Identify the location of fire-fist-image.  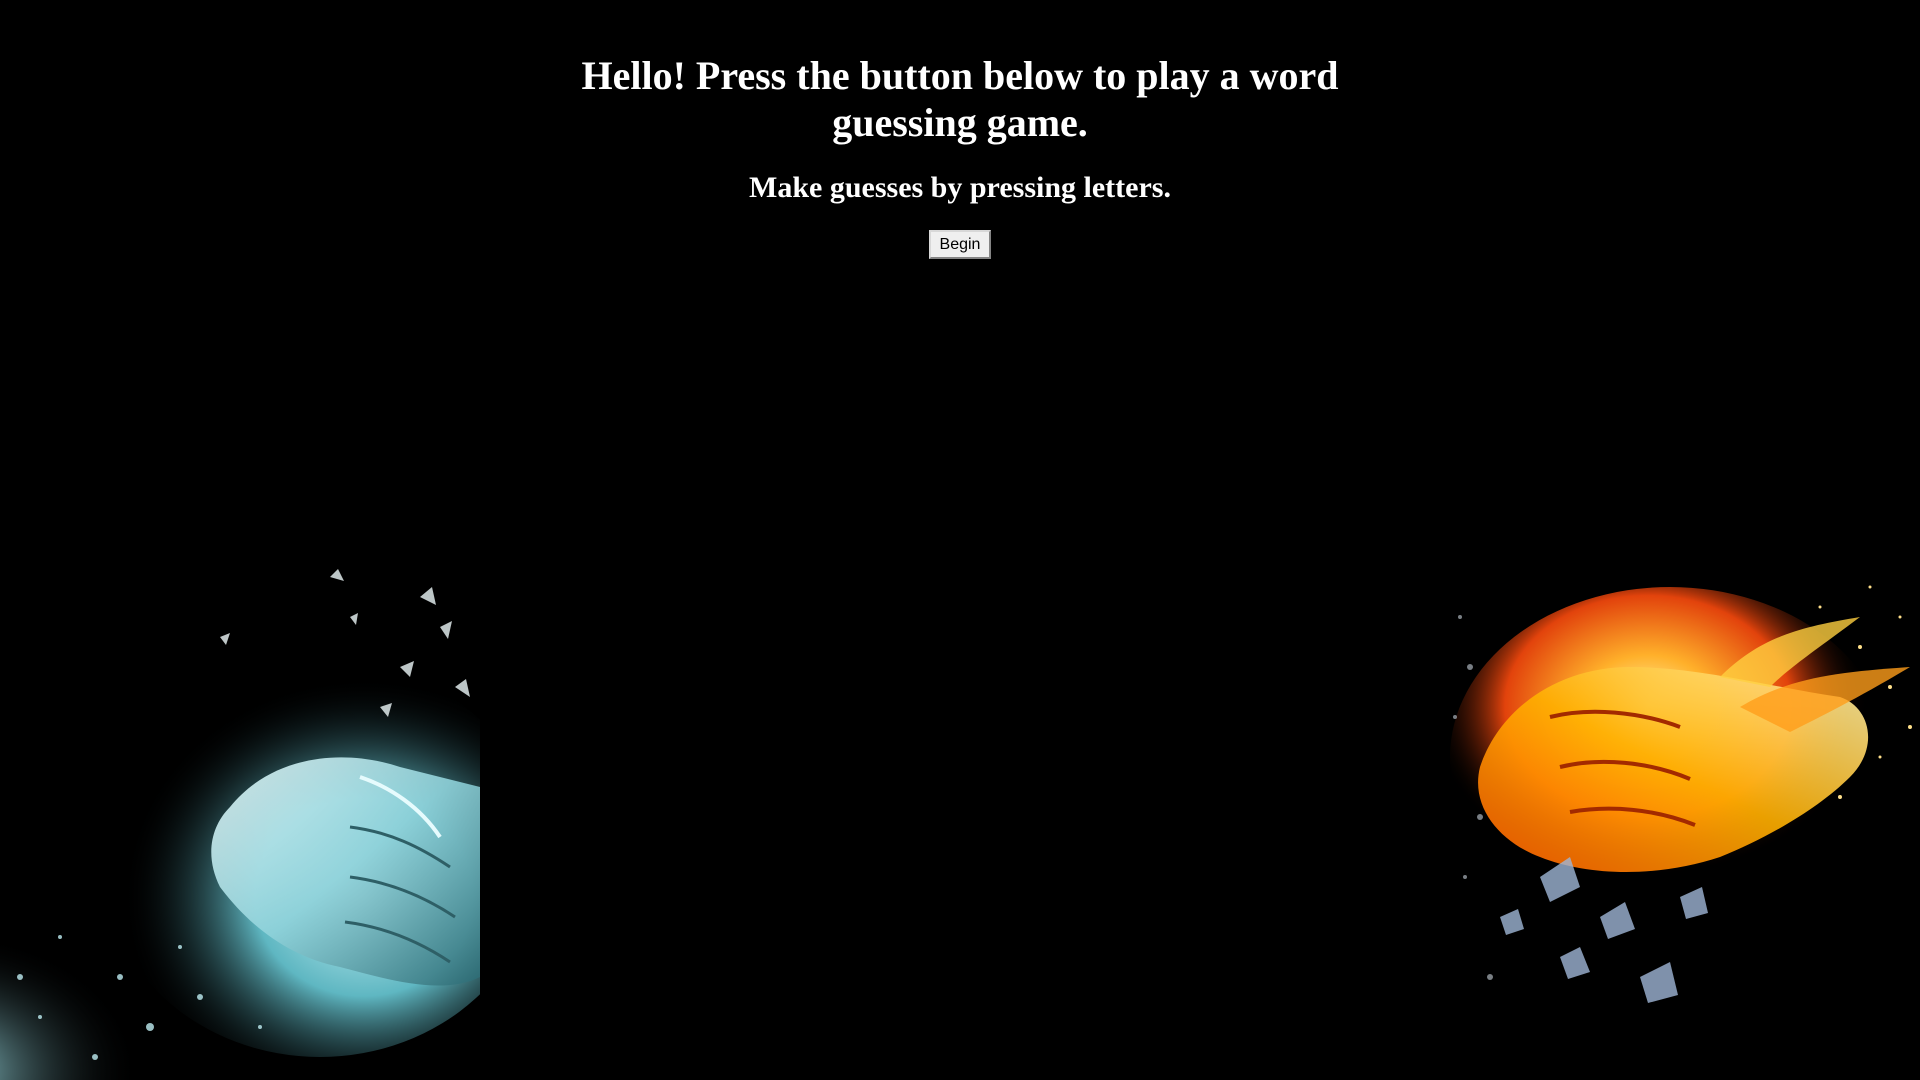
(1680, 818).